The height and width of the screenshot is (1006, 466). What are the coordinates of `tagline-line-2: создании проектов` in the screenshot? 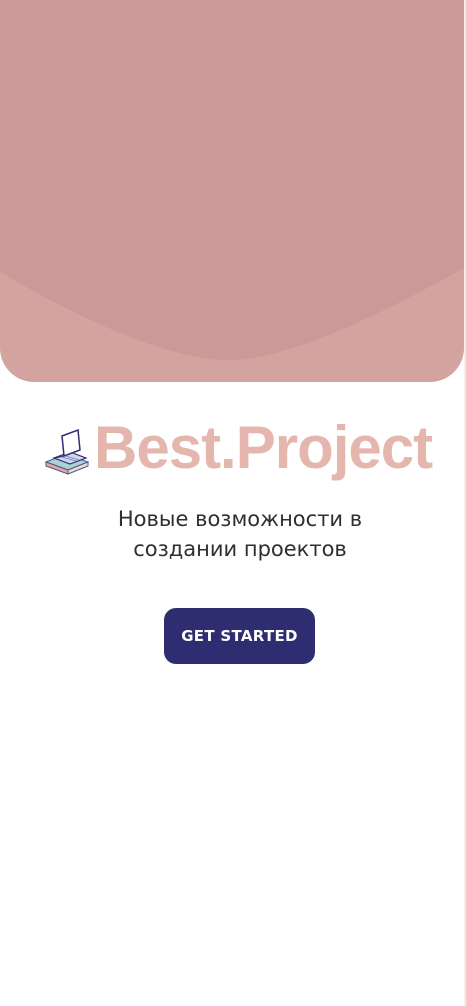 It's located at (240, 549).